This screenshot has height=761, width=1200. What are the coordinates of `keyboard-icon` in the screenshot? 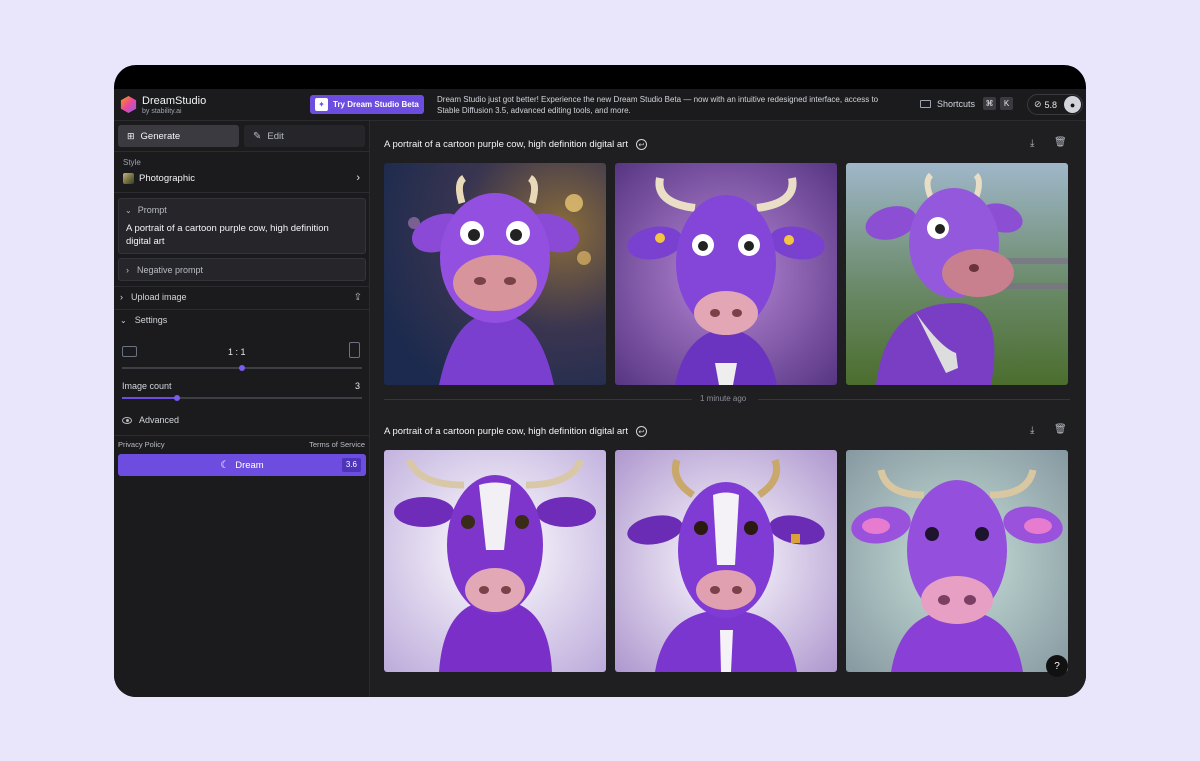 It's located at (925, 103).